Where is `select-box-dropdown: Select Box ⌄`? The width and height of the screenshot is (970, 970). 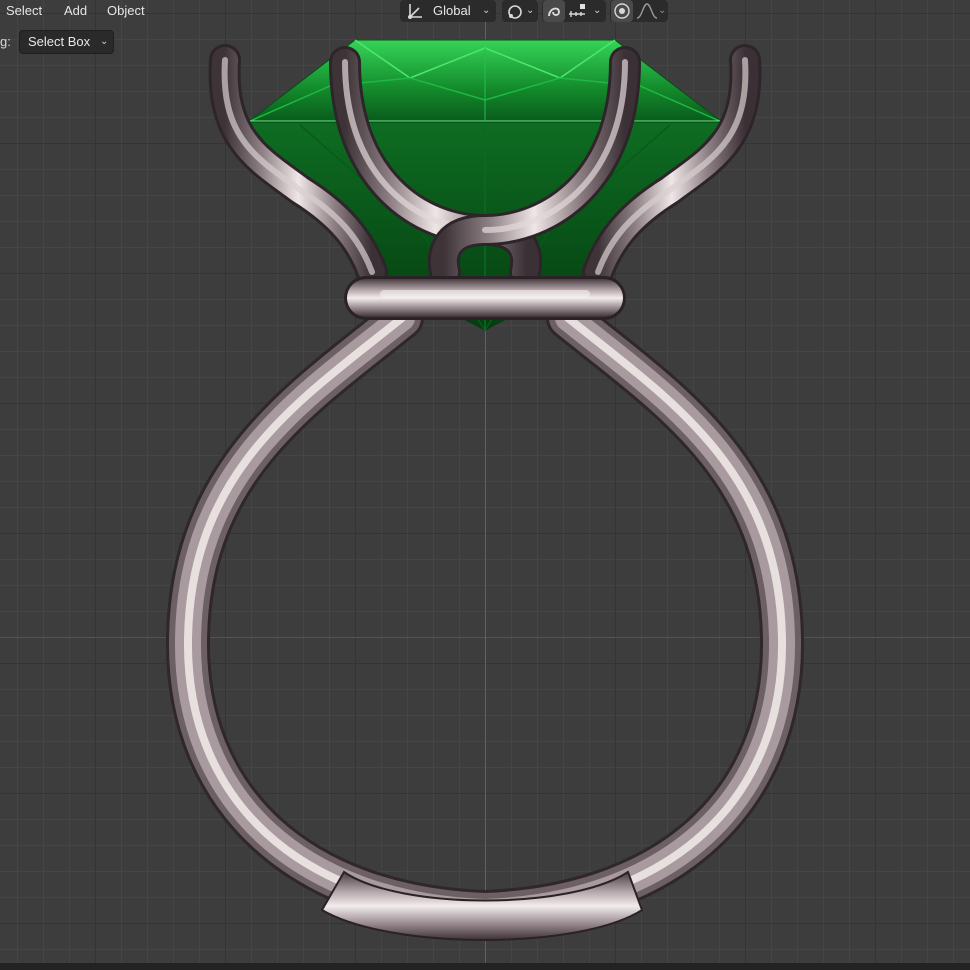
select-box-dropdown: Select Box ⌄ is located at coordinates (66, 42).